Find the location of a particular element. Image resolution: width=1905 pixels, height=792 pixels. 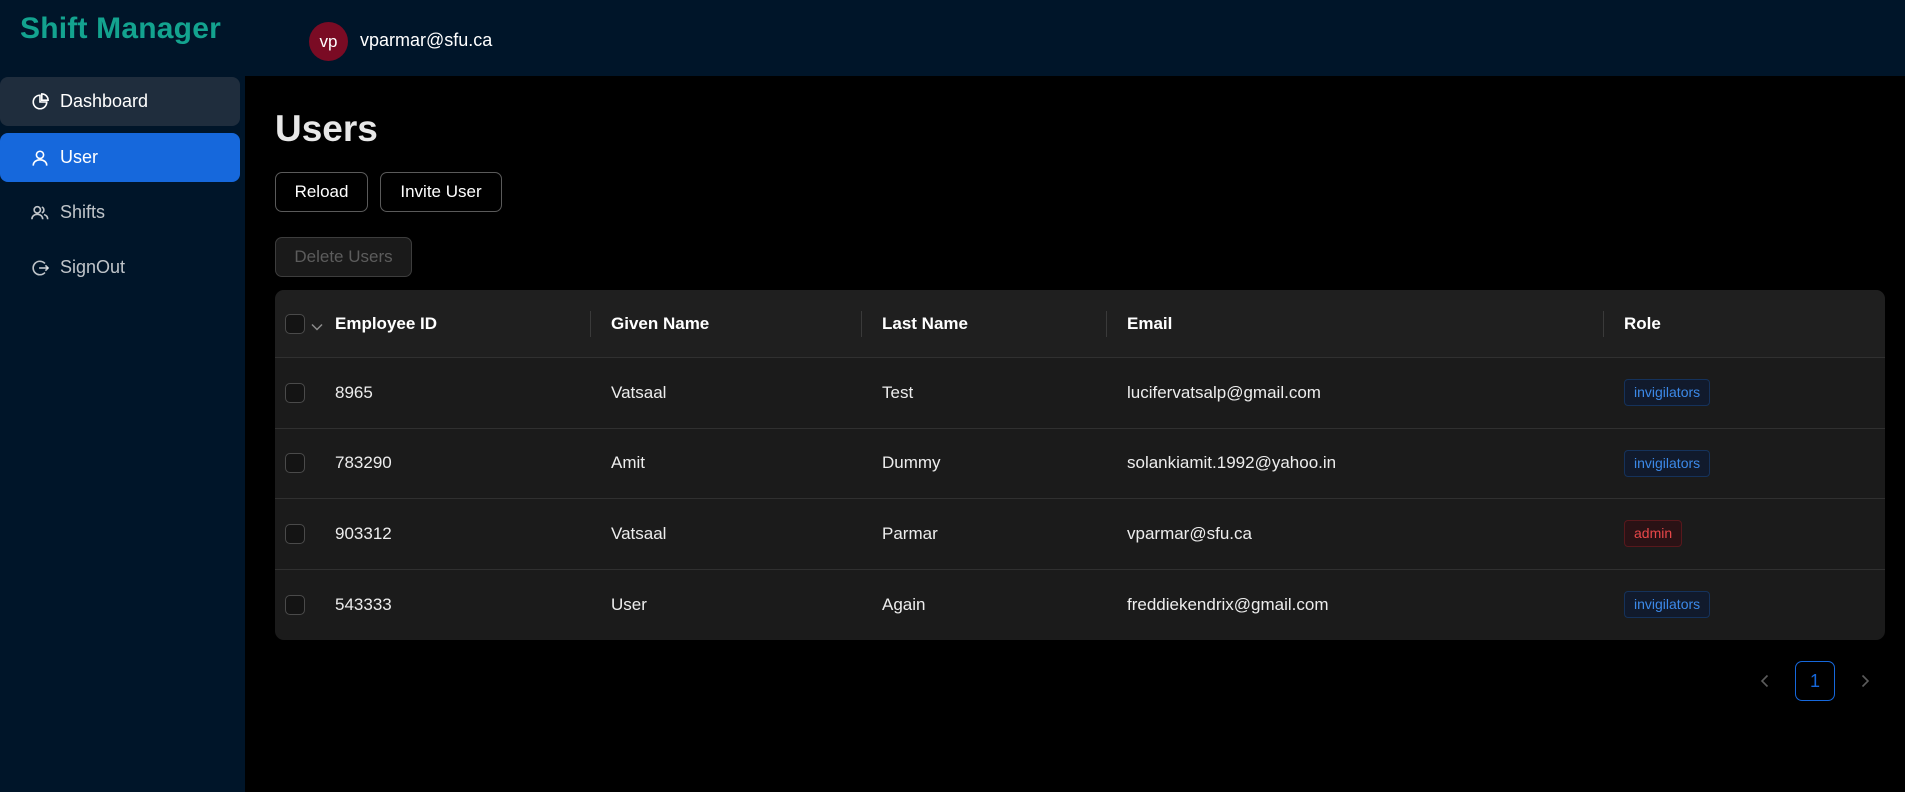

sidebar-item-shifts: Shifts is located at coordinates (120, 212).